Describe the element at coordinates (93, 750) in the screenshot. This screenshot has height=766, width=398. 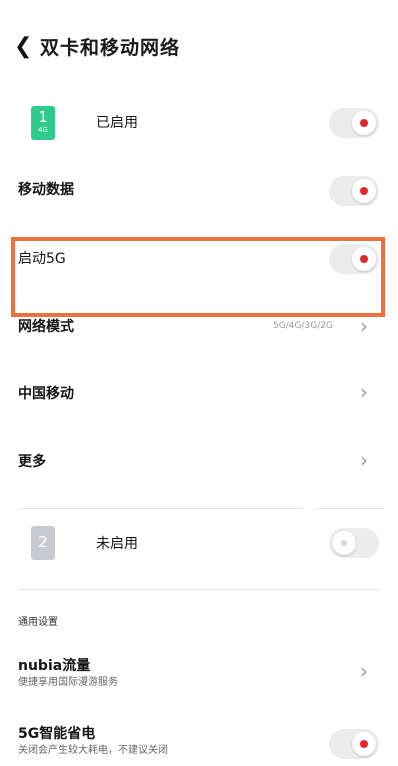
I see `smart-5g-subtitle: 关闭会产生较大耗电，不建议关闭` at that location.